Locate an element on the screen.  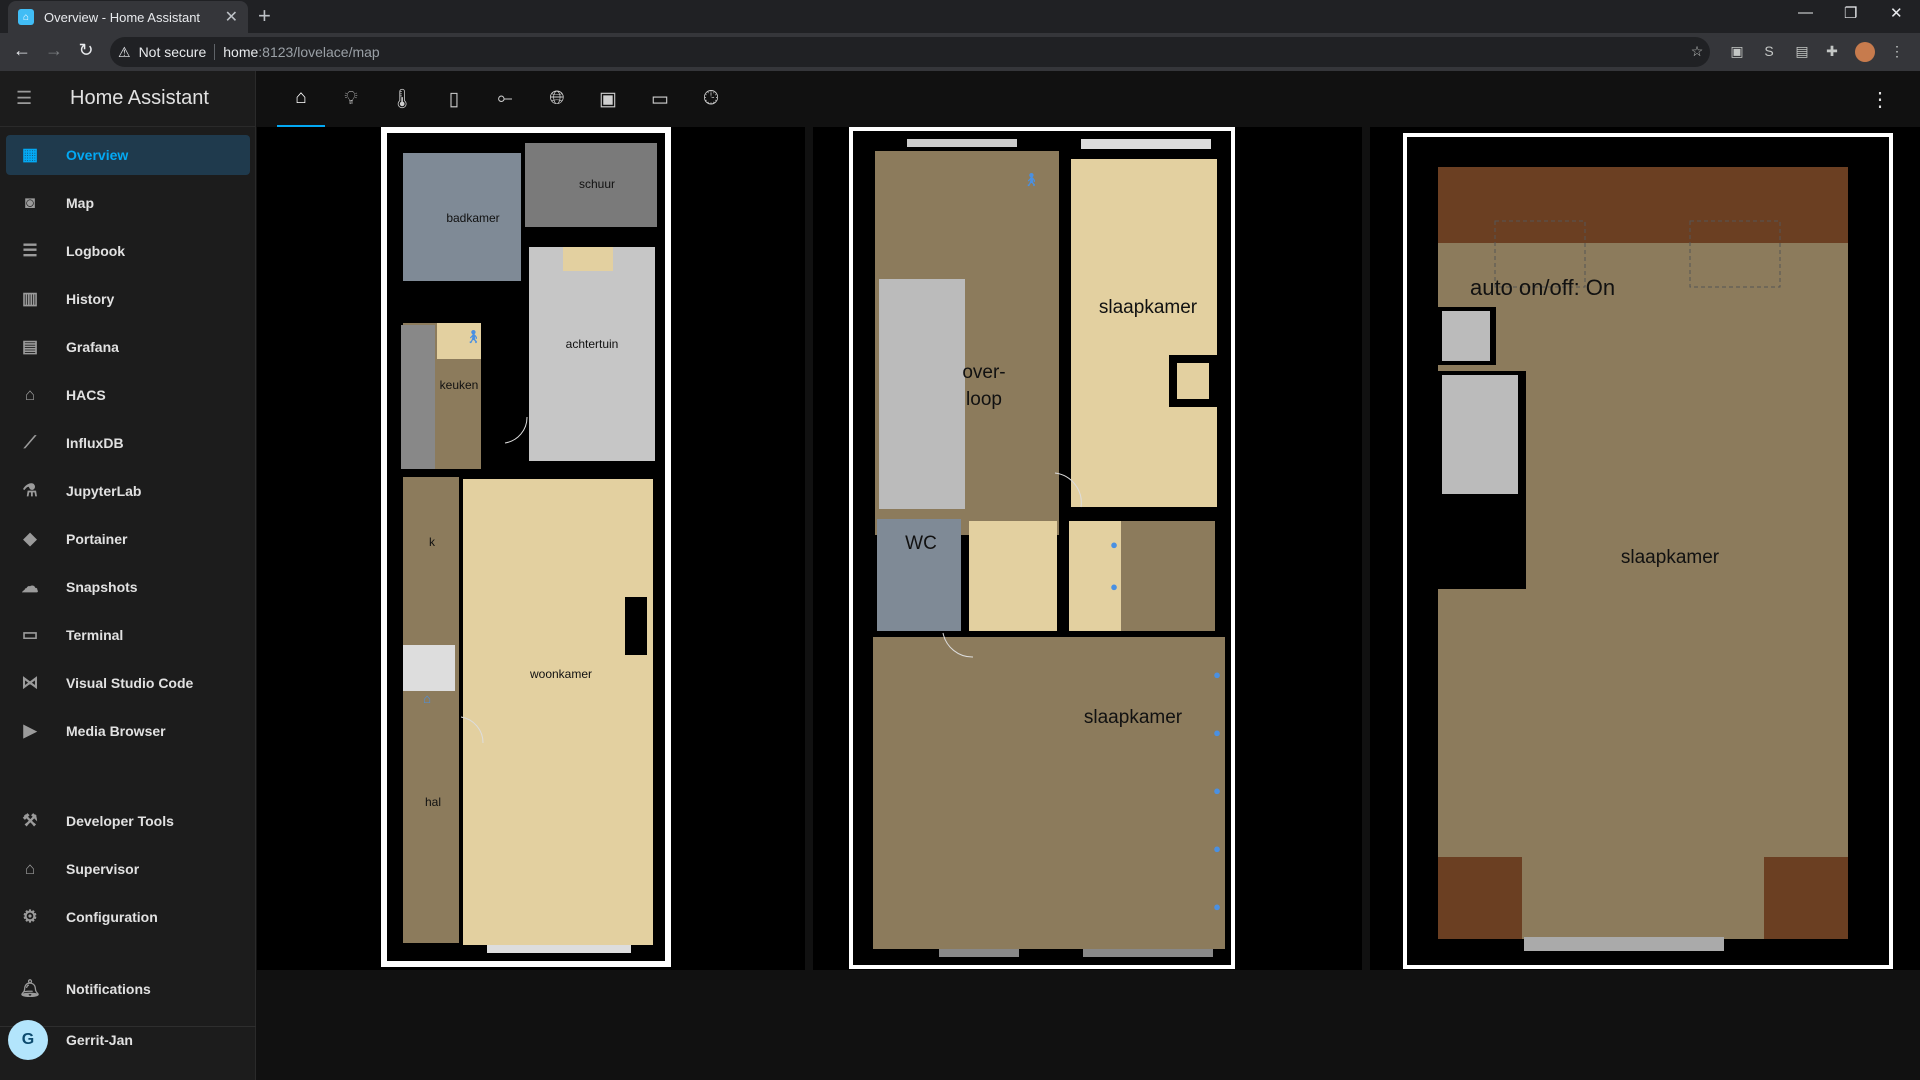
sidebar-item-terminal: ▭ Terminal is located at coordinates (128, 635).